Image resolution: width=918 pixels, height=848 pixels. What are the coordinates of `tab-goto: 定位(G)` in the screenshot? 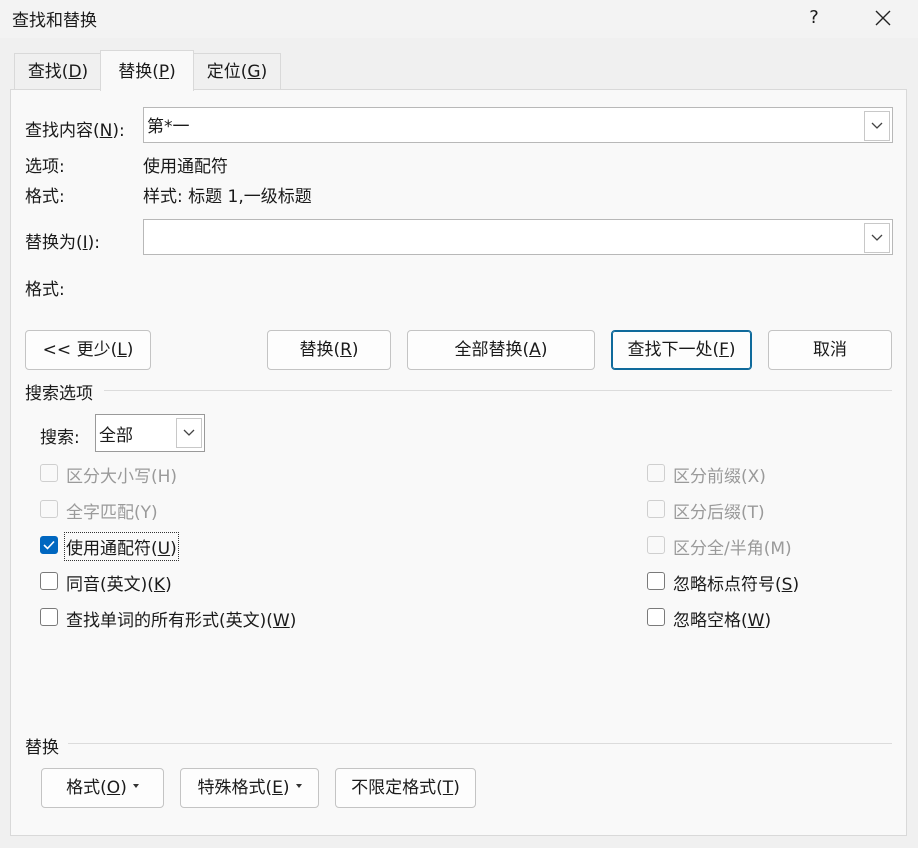 It's located at (237, 71).